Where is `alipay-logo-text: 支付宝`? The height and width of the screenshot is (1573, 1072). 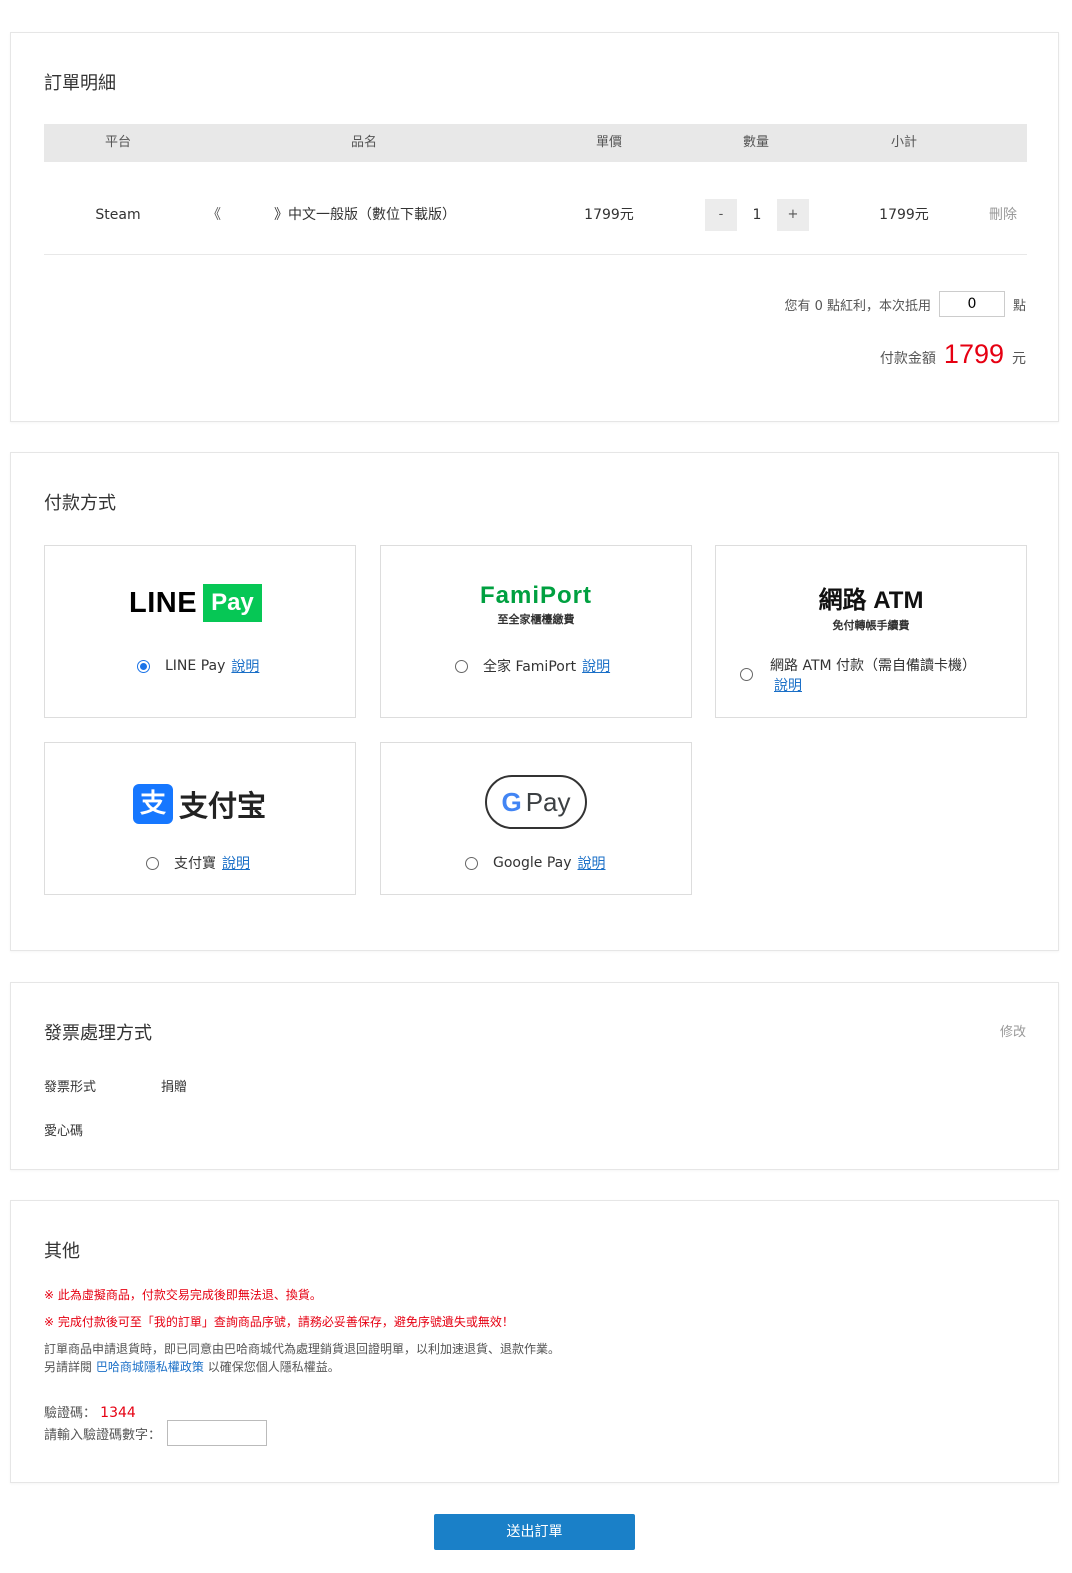 alipay-logo-text: 支付宝 is located at coordinates (223, 806).